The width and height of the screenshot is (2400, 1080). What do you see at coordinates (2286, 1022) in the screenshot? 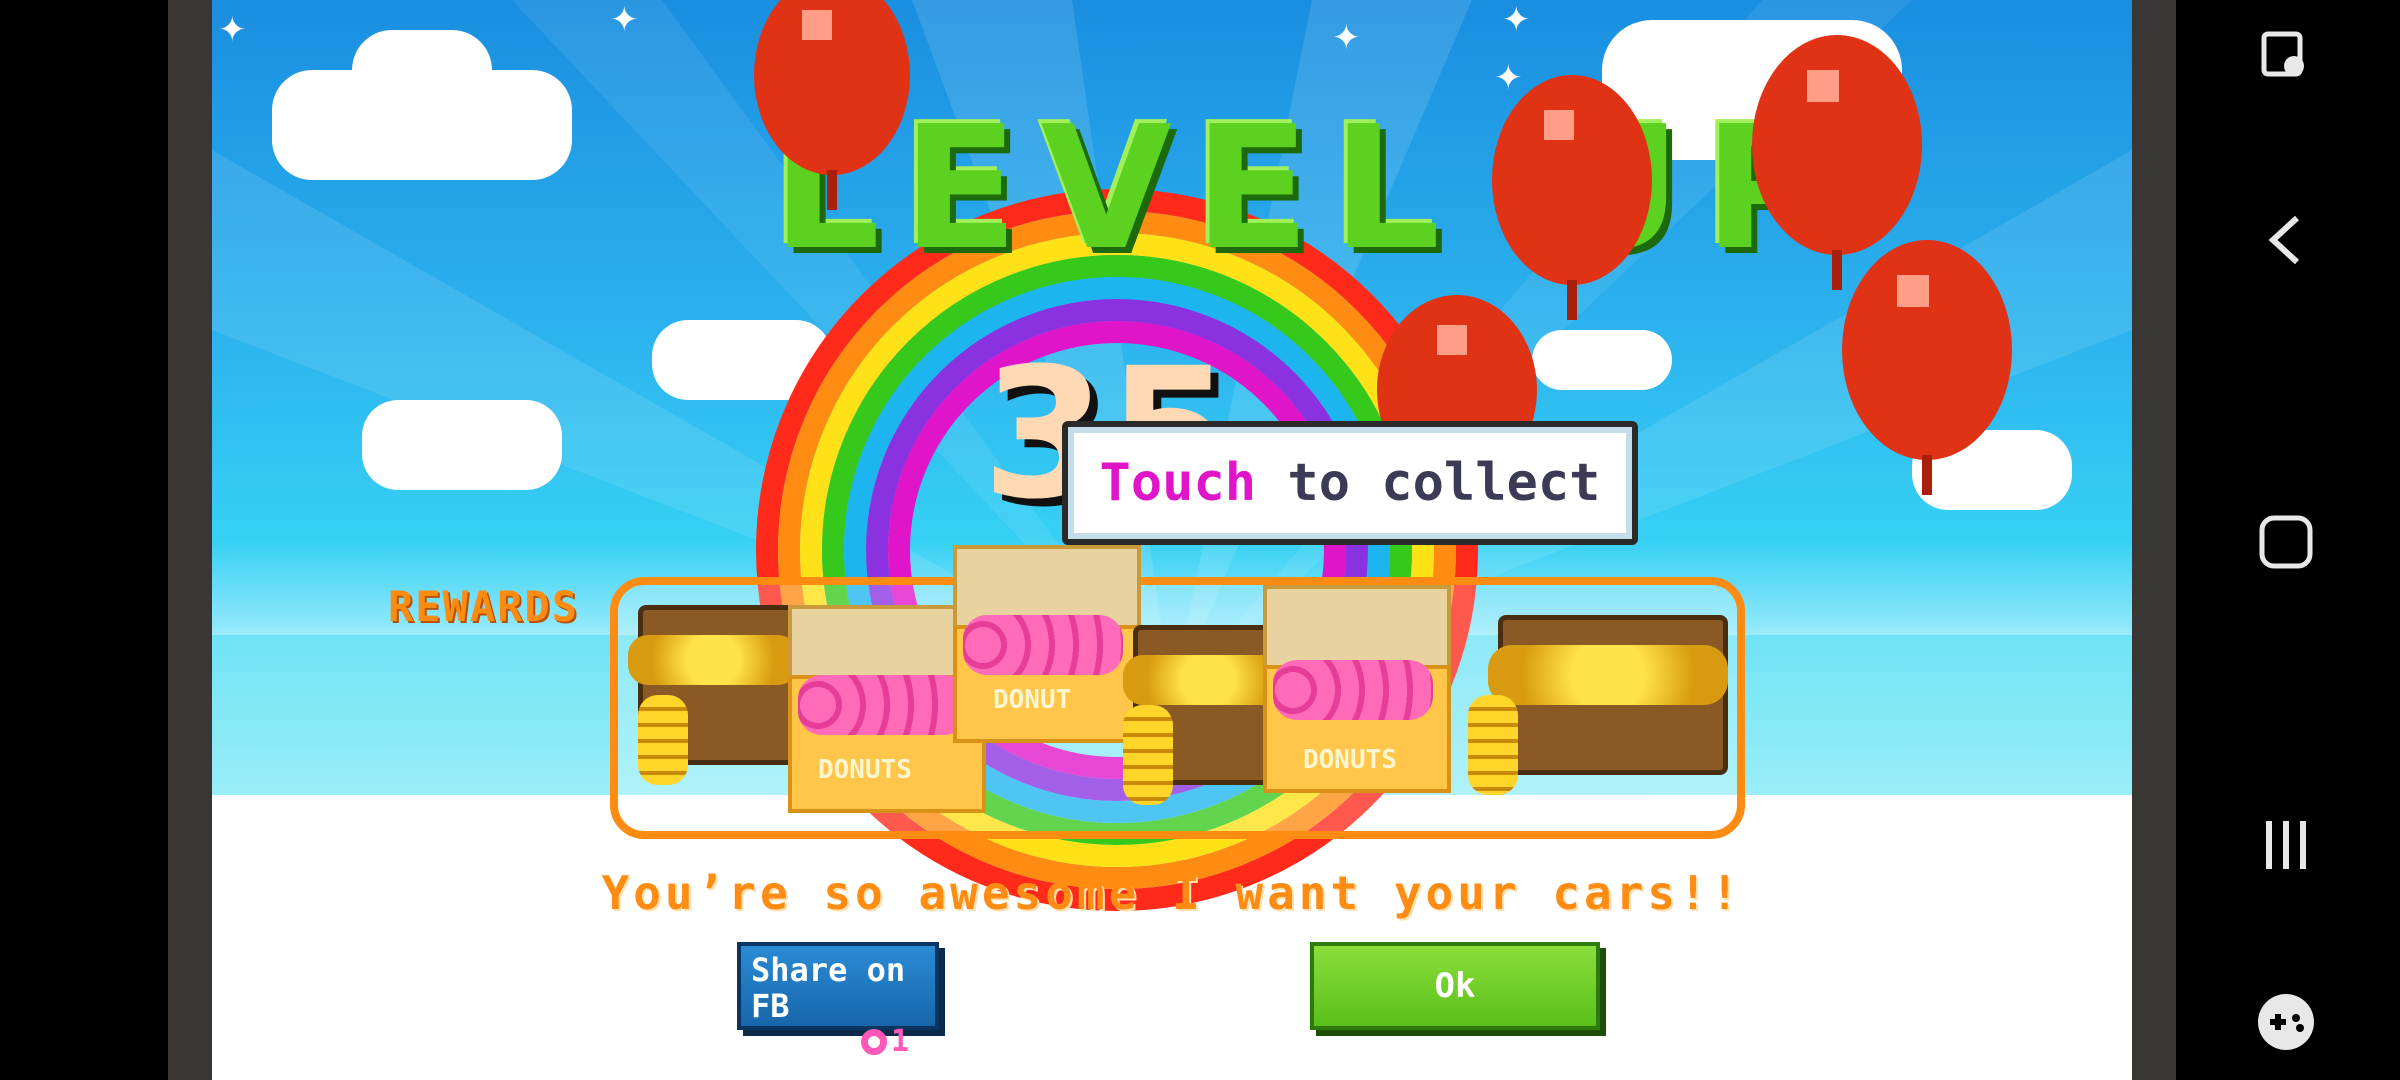
I see `game-controller-icon` at bounding box center [2286, 1022].